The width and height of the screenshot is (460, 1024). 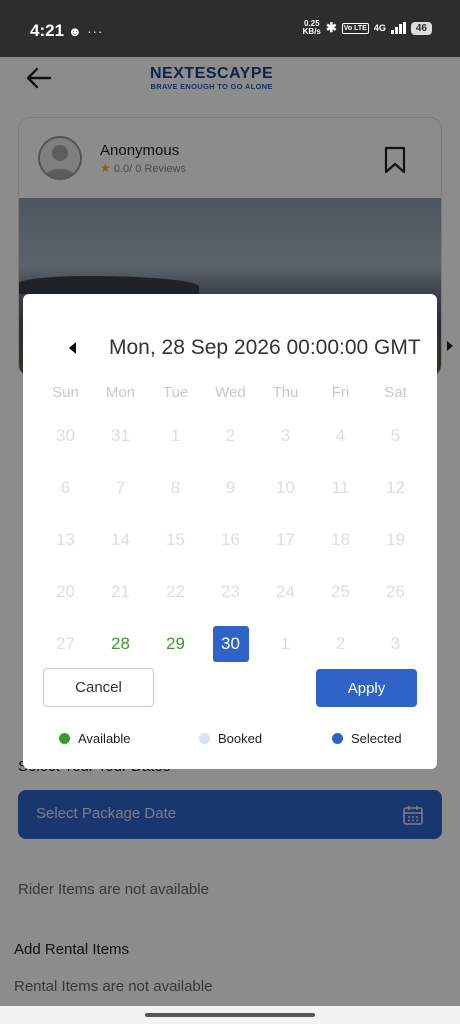 I want to click on calendar-day-disabled: 7, so click(x=120, y=487).